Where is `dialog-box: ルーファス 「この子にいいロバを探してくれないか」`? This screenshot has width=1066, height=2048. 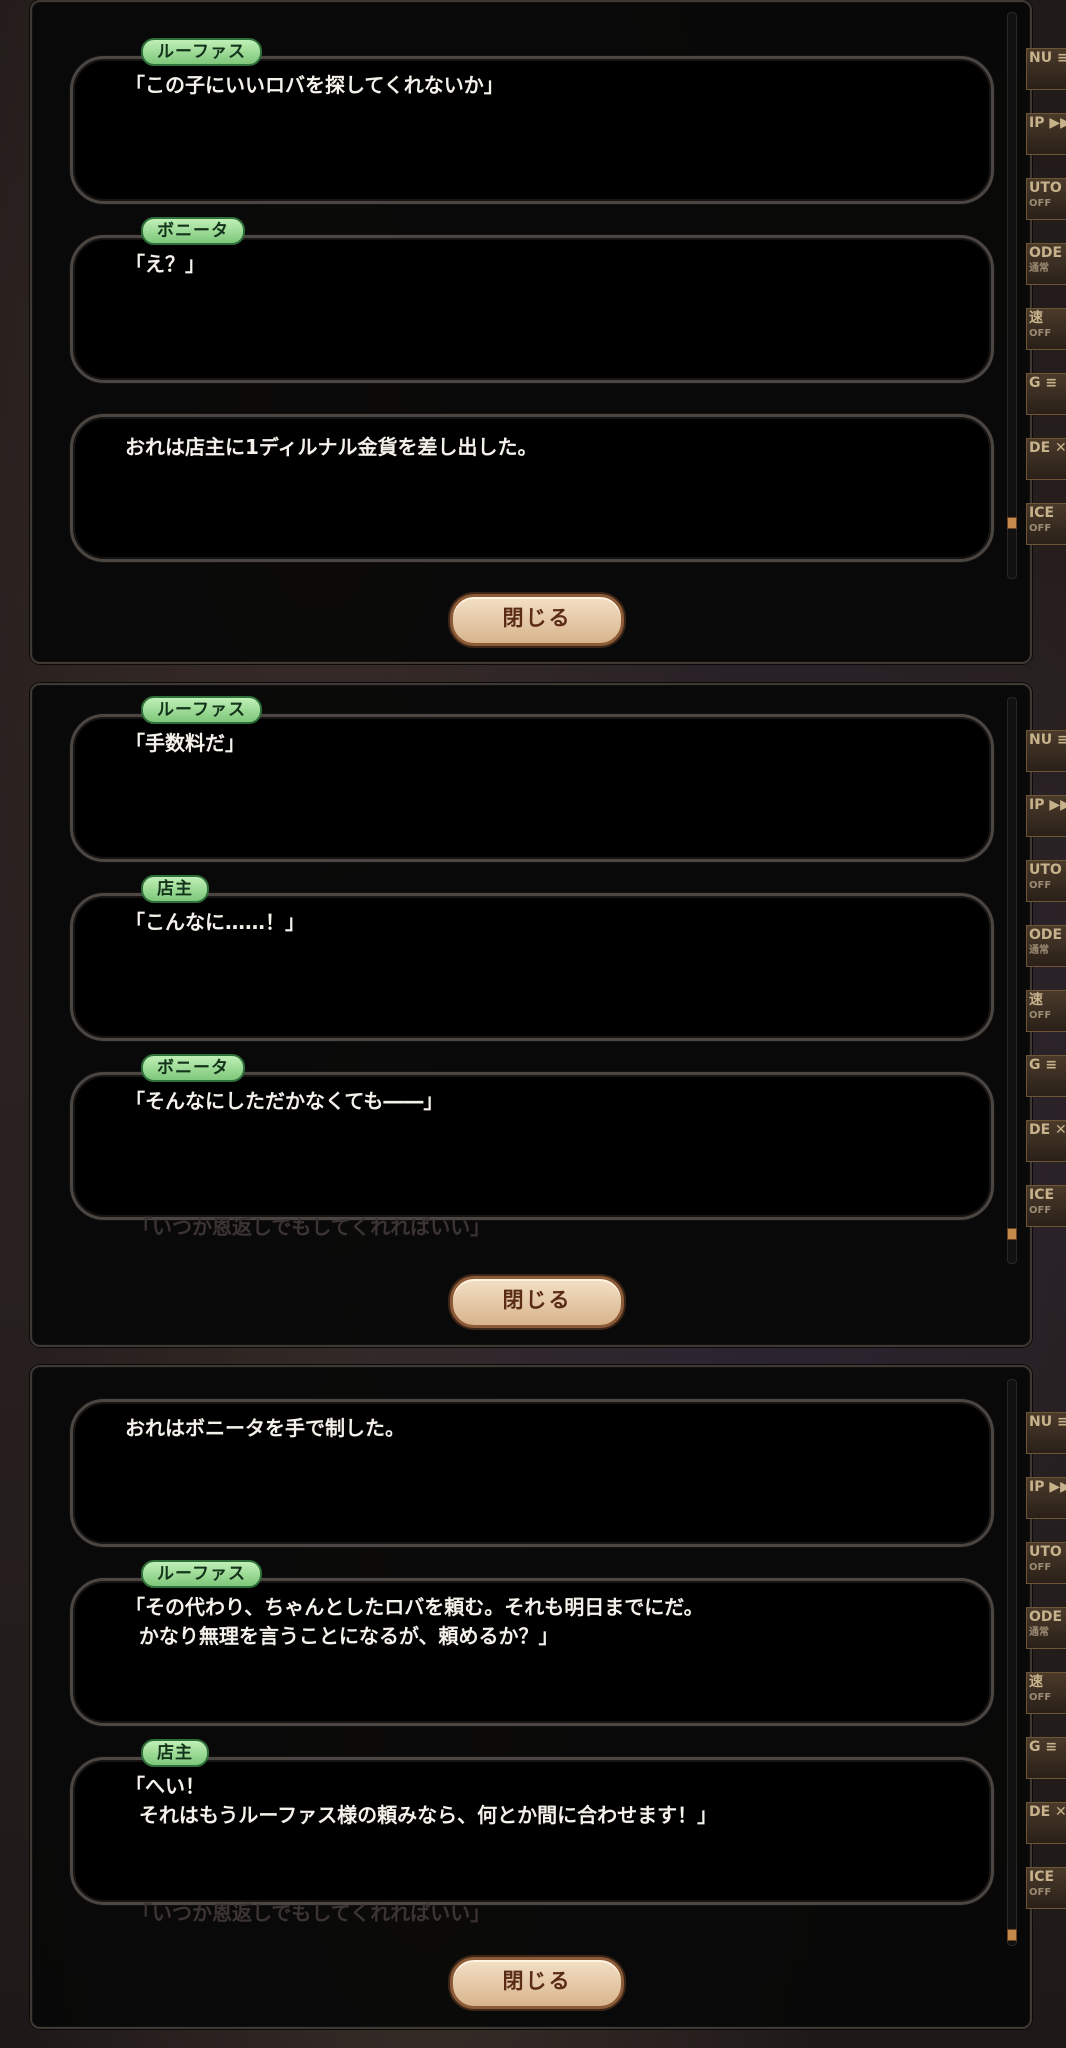
dialog-box: ルーファス 「この子にいいロバを探してくれないか」 is located at coordinates (532, 121).